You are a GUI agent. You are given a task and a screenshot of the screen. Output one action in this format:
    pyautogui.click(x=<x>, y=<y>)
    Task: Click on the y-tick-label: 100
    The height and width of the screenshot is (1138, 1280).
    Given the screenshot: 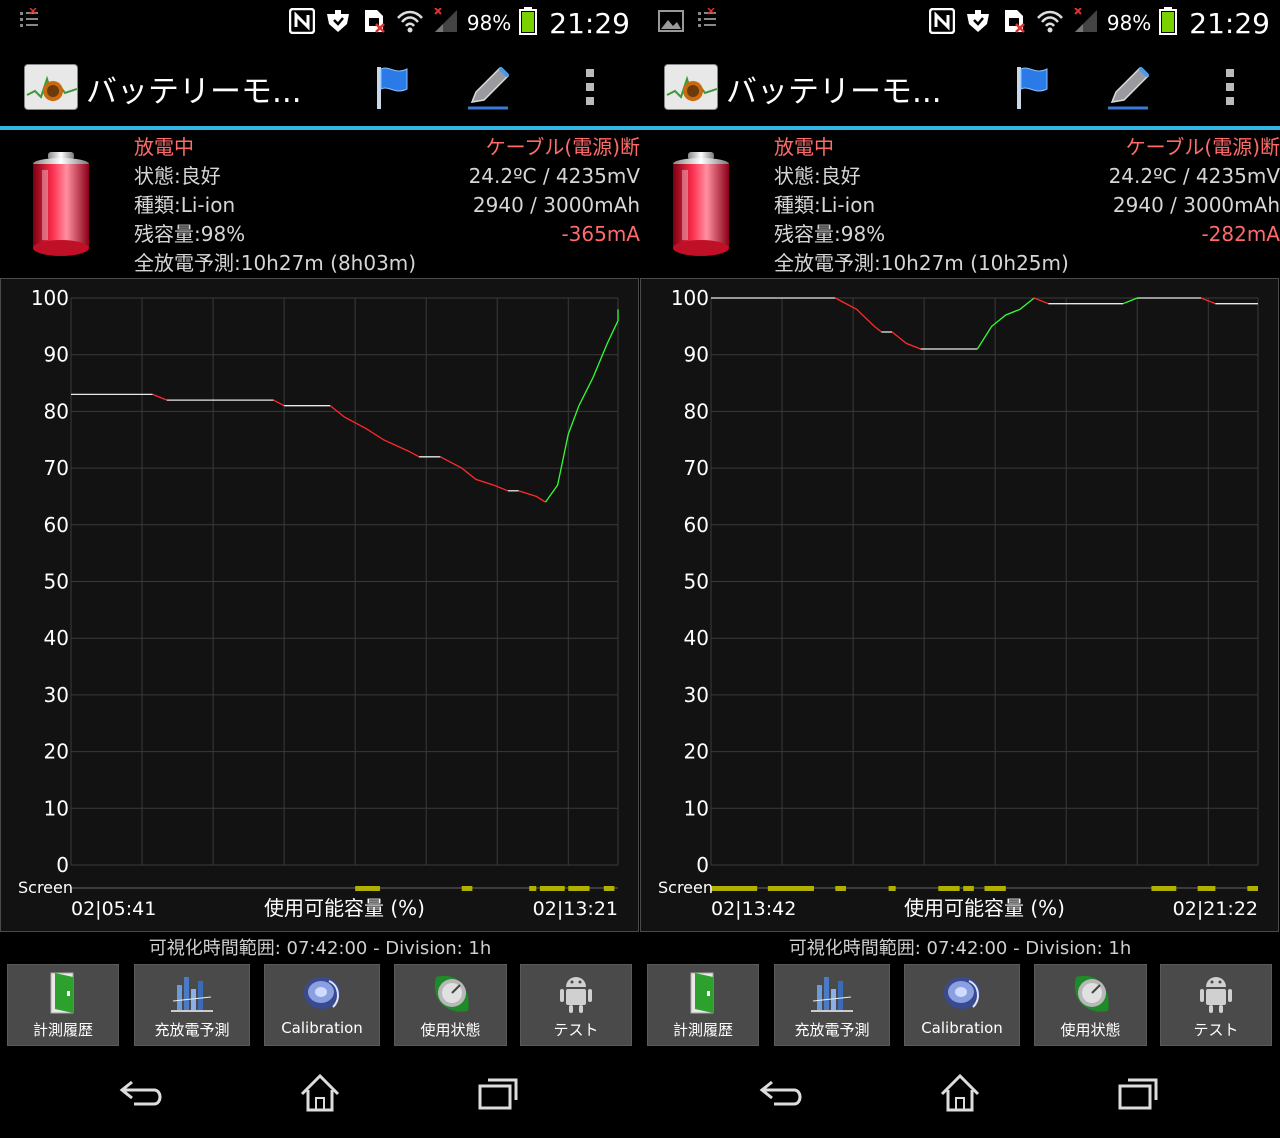 What is the action you would take?
    pyautogui.click(x=690, y=298)
    